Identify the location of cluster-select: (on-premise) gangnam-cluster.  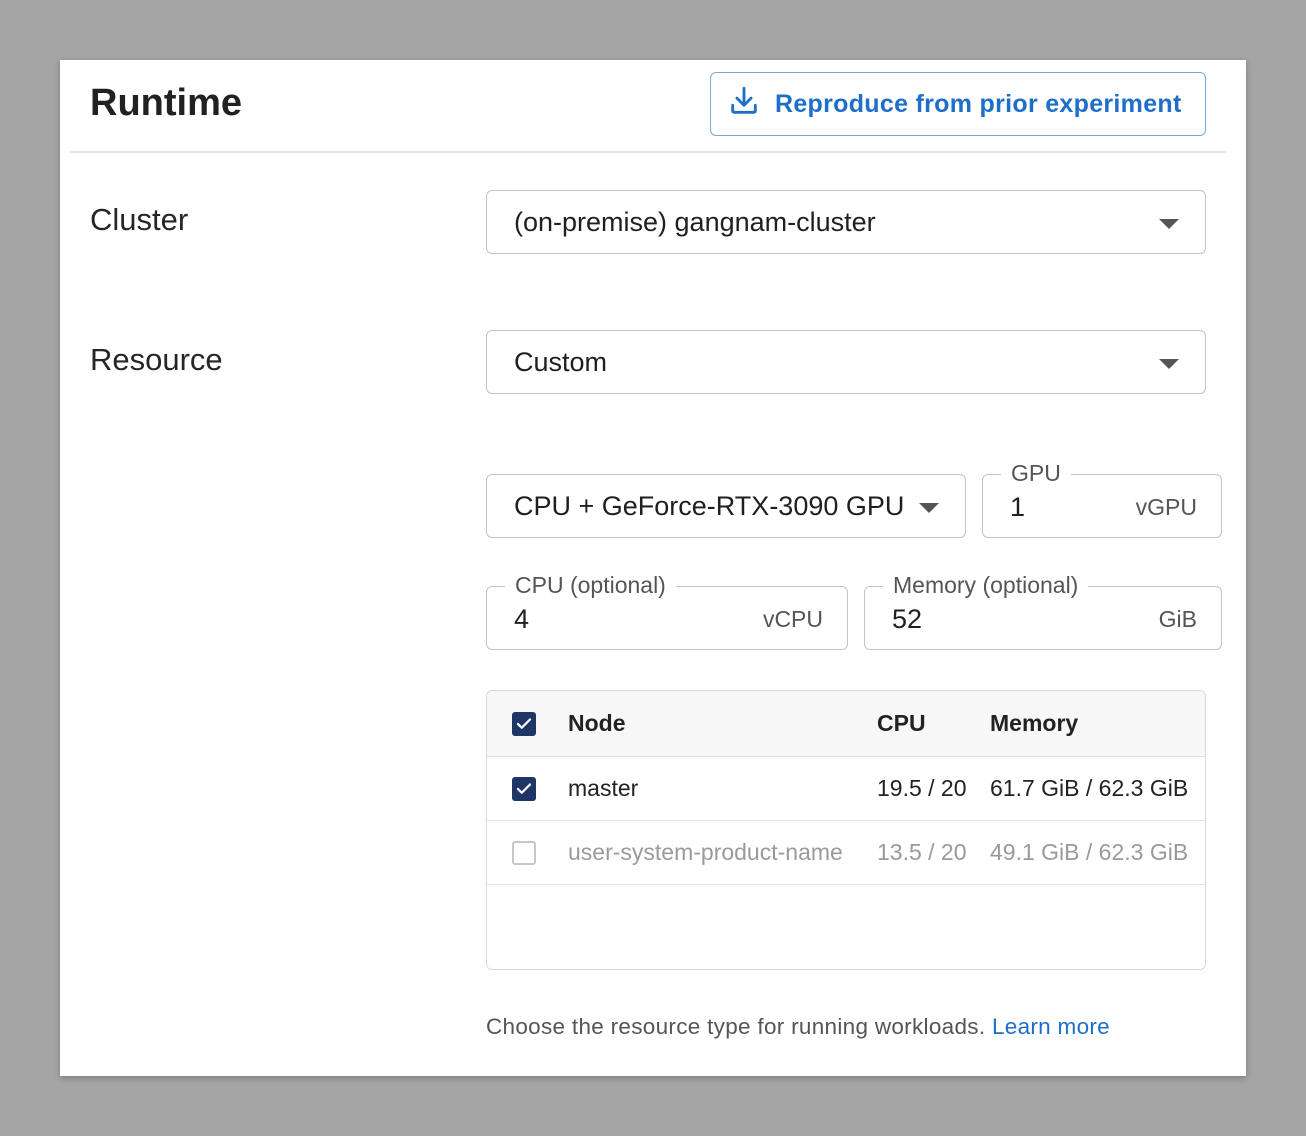
(846, 222).